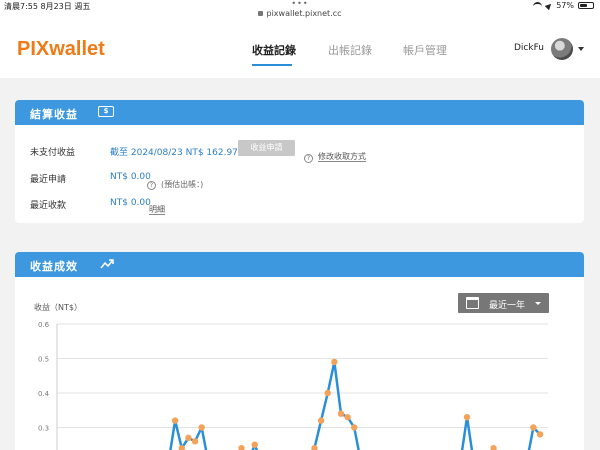 Image resolution: width=600 pixels, height=450 pixels. What do you see at coordinates (58, 307) in the screenshot?
I see `y-axis-label: 收益（NT$）` at bounding box center [58, 307].